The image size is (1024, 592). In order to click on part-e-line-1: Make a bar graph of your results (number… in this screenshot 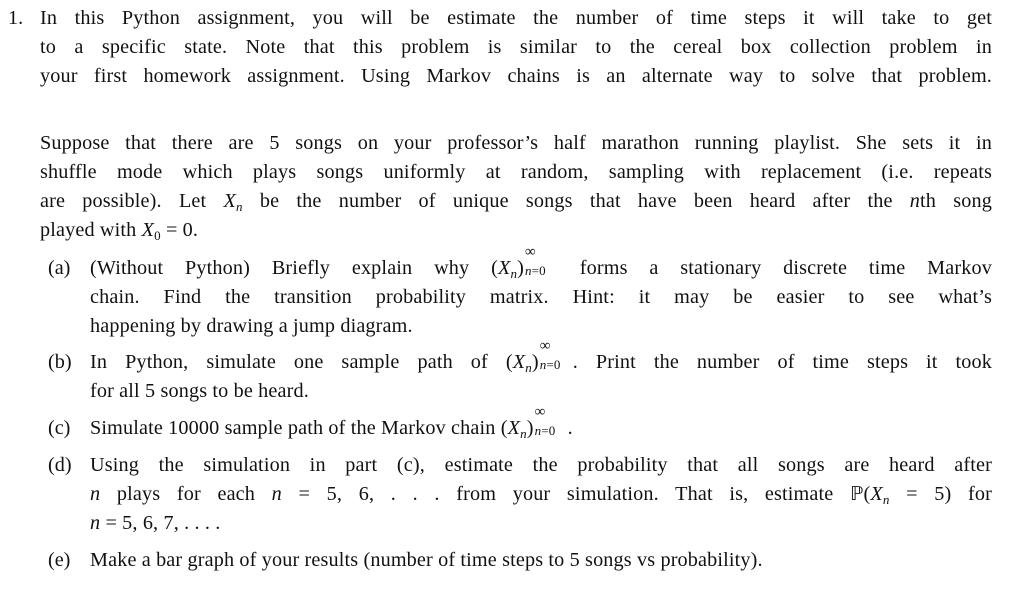, I will do `click(426, 560)`.